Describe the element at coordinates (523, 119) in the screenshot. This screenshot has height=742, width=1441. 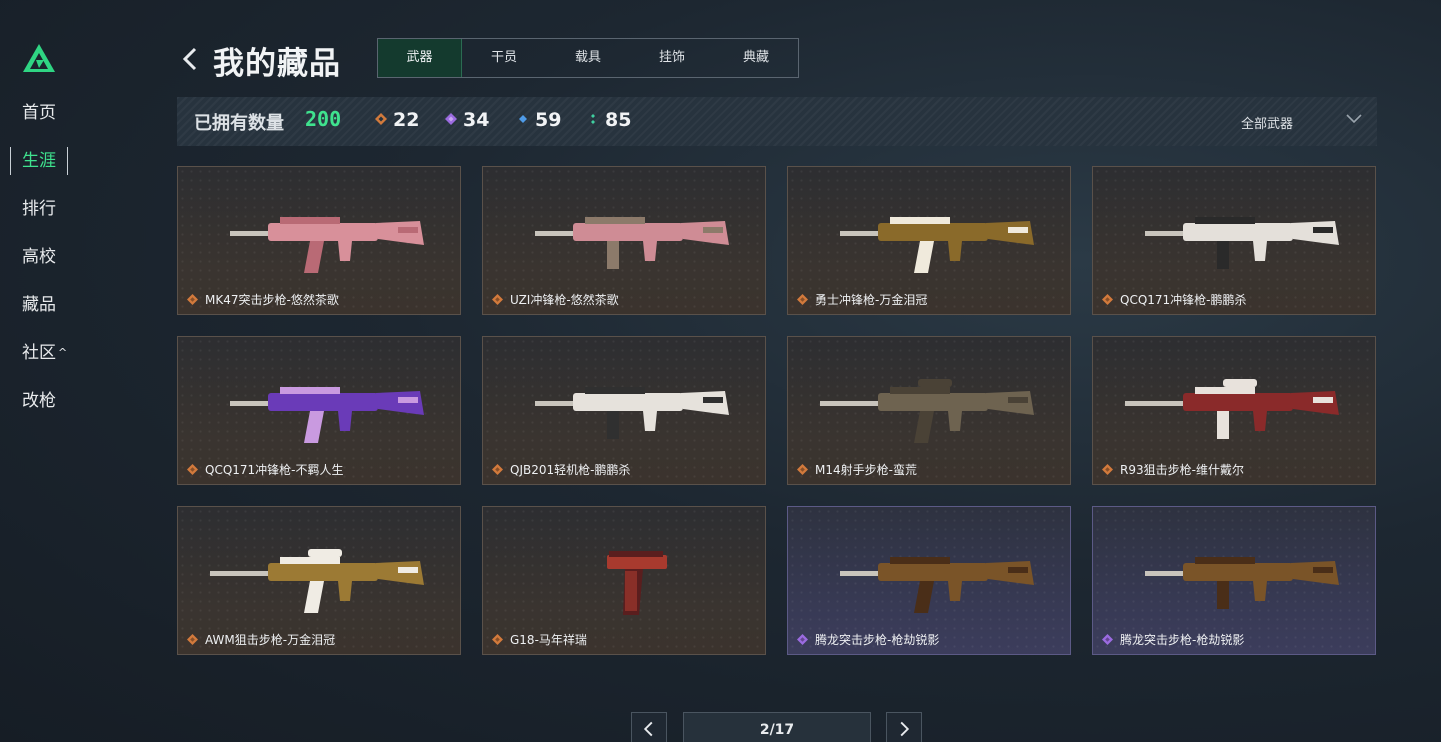
I see `blue-diamond-icon` at that location.